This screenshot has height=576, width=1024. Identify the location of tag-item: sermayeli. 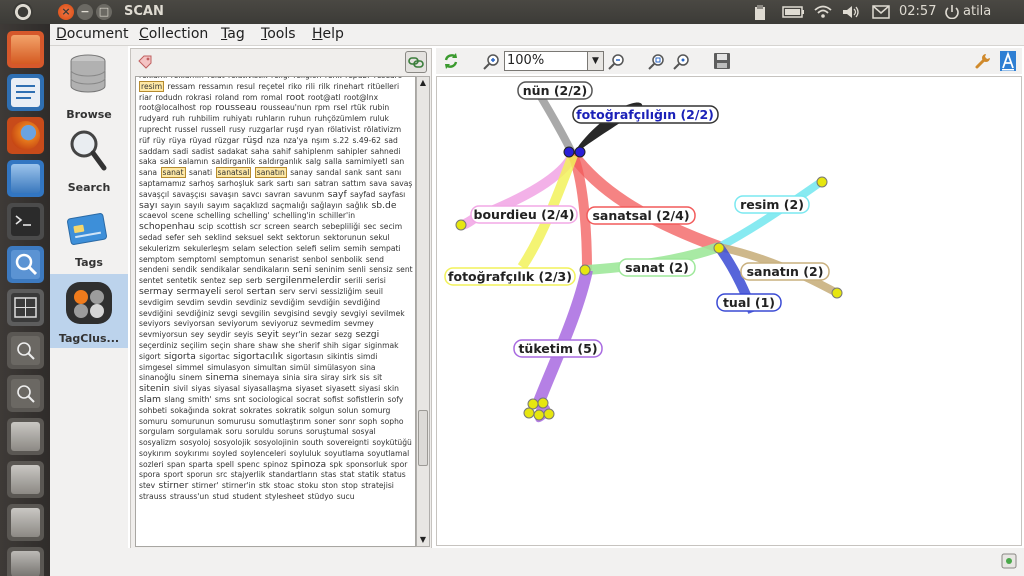
(199, 291).